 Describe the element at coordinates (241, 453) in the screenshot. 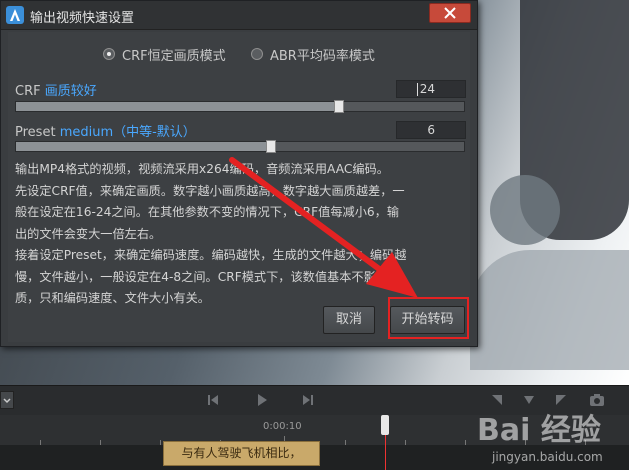

I see `subtitle-clip: 与有人驾驶飞机相比，` at that location.